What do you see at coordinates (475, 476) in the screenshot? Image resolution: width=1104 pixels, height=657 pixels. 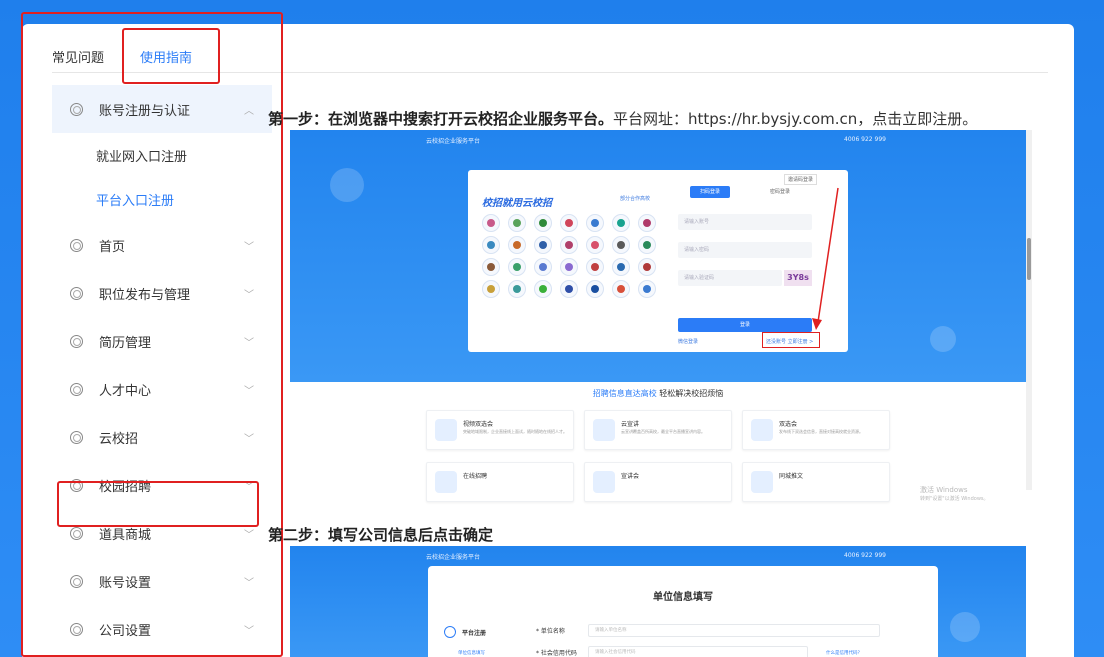 I see `feature-title: 在线招聘` at bounding box center [475, 476].